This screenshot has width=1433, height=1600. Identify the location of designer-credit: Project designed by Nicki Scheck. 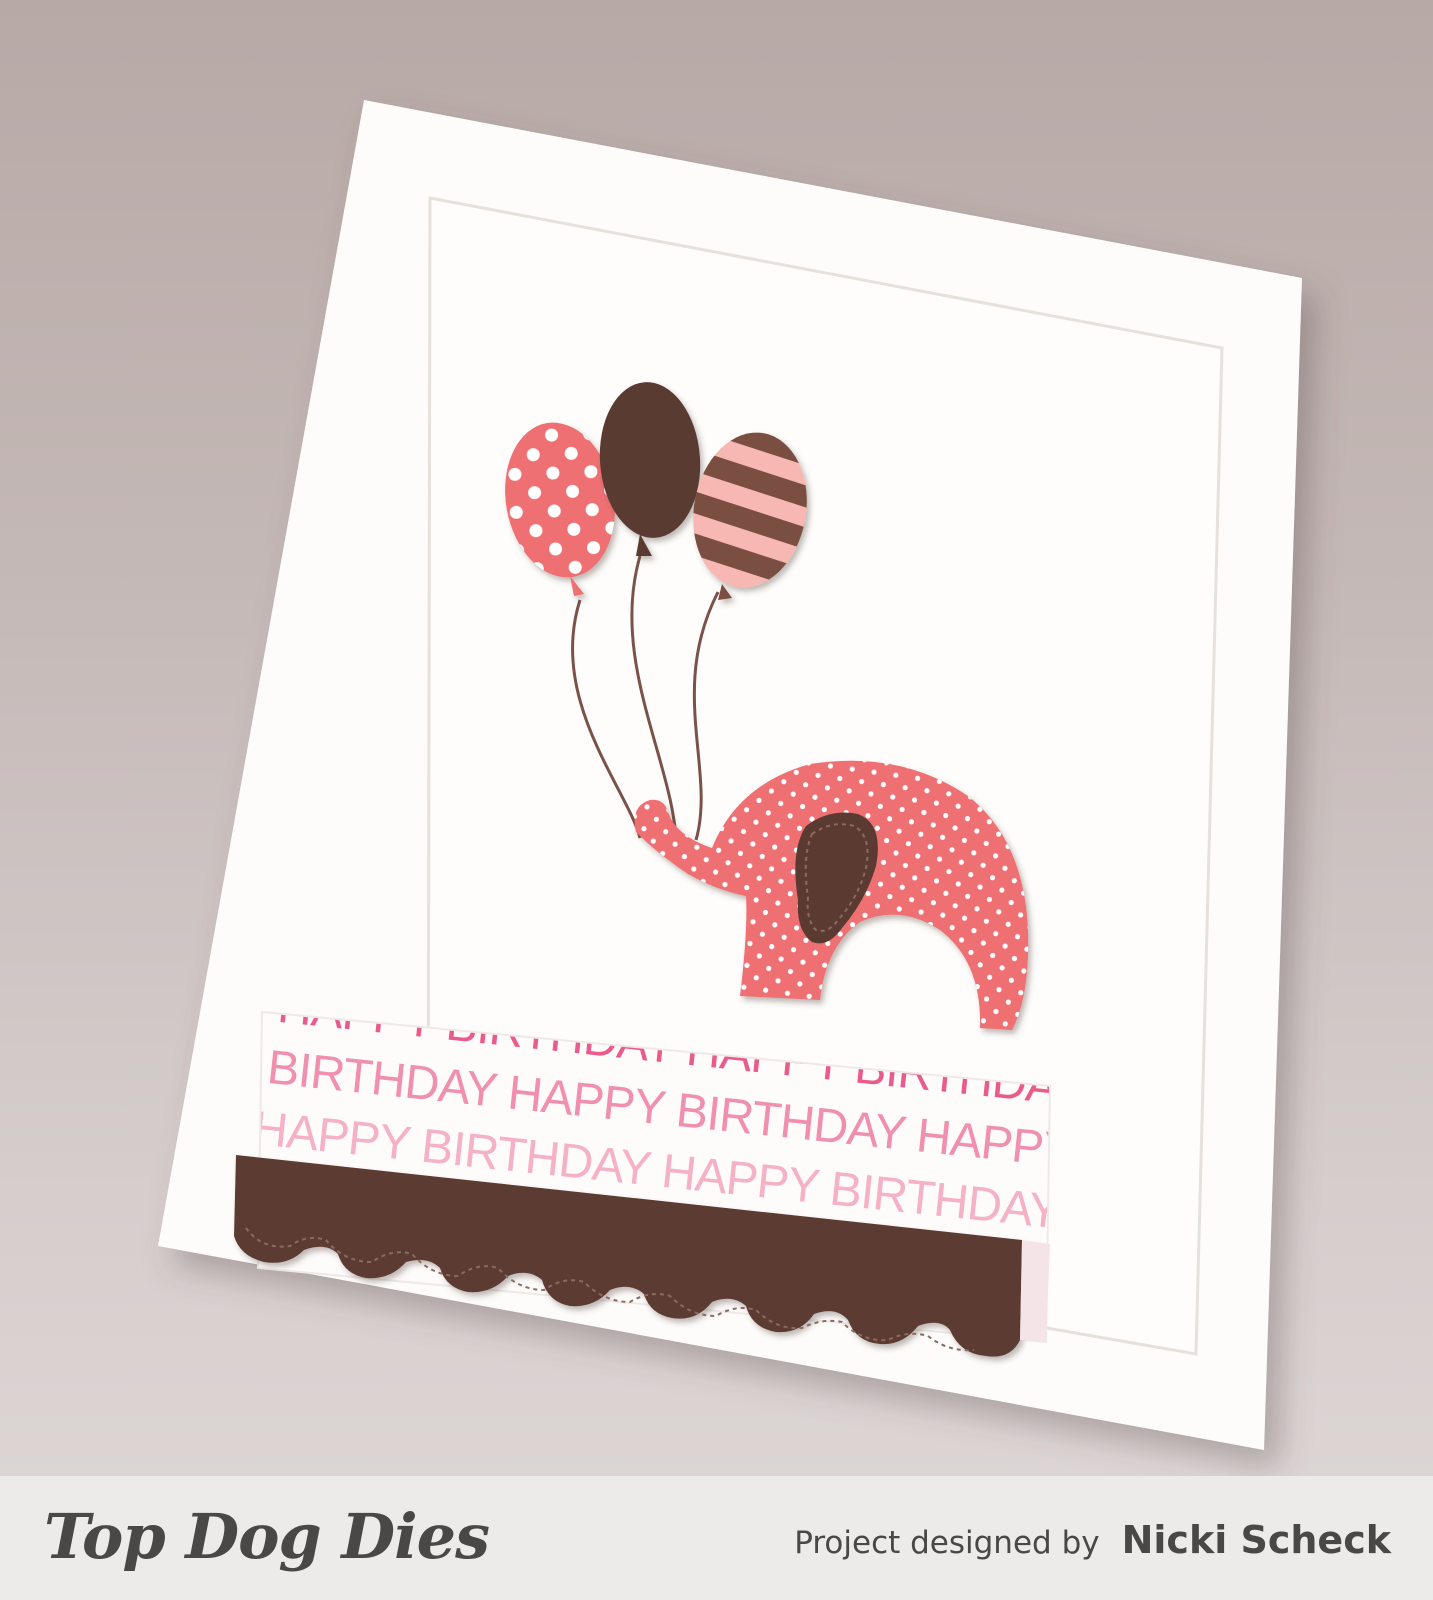
(1092, 1540).